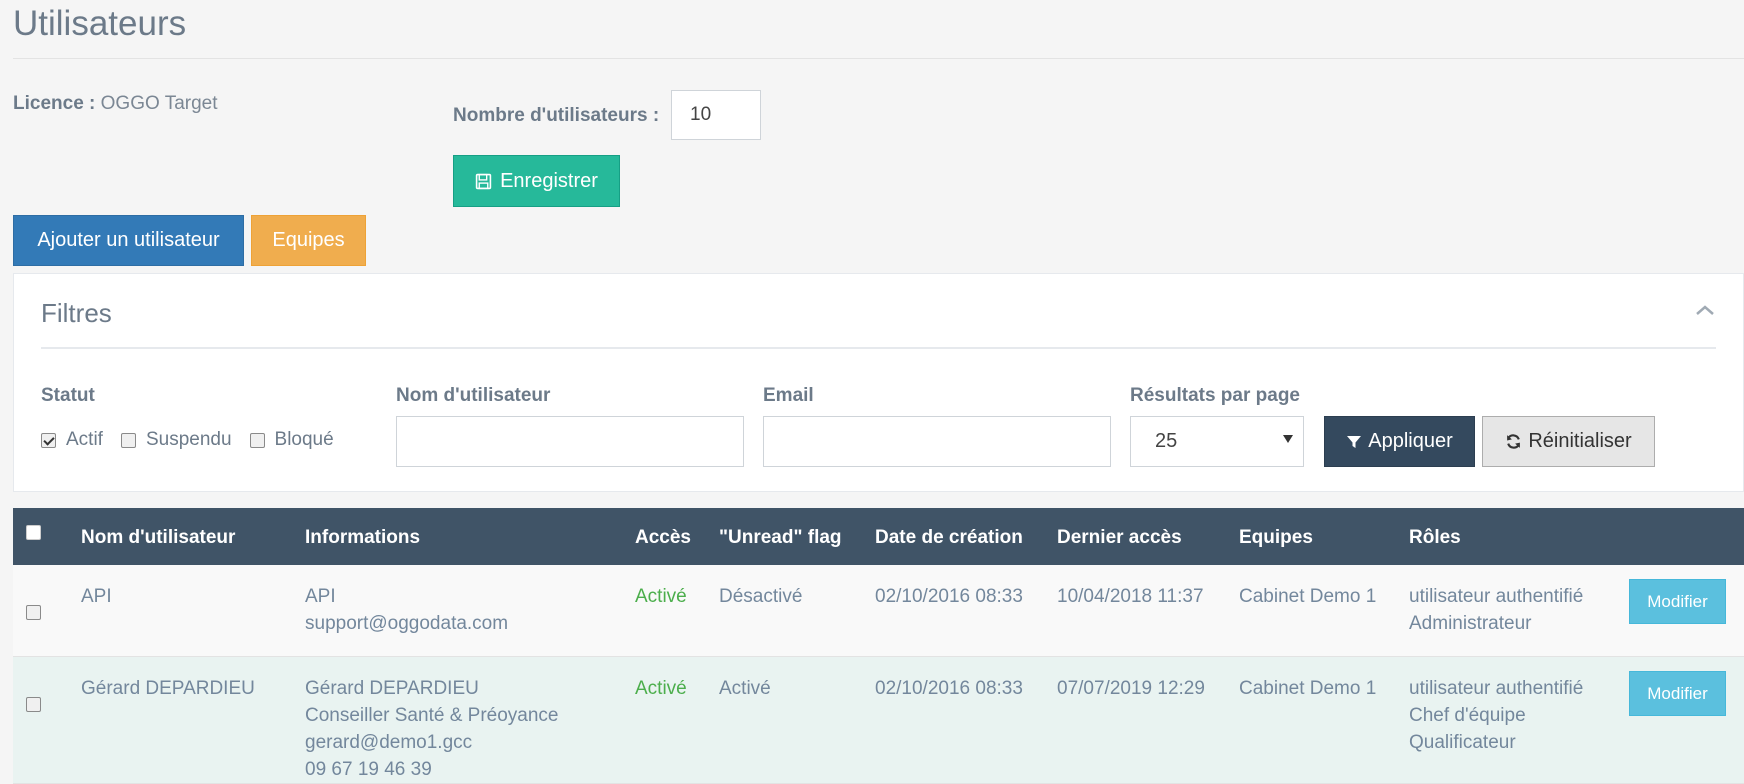  Describe the element at coordinates (716, 115) in the screenshot. I see `nb-users-input` at that location.